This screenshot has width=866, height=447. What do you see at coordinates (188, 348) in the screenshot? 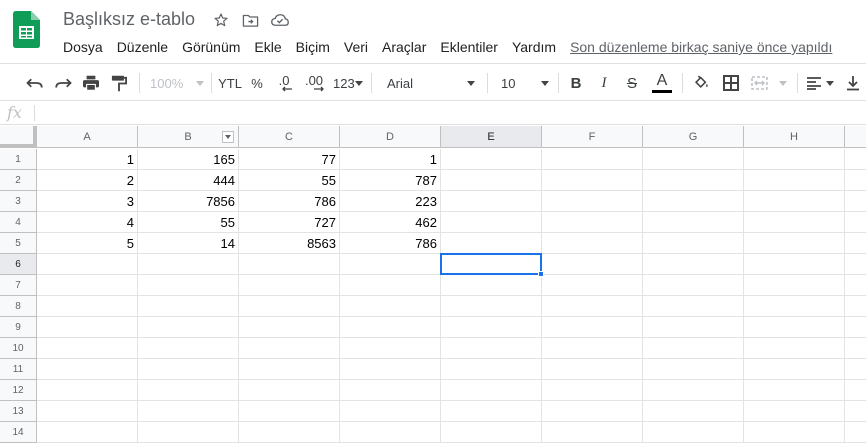
I see `cell-b10` at bounding box center [188, 348].